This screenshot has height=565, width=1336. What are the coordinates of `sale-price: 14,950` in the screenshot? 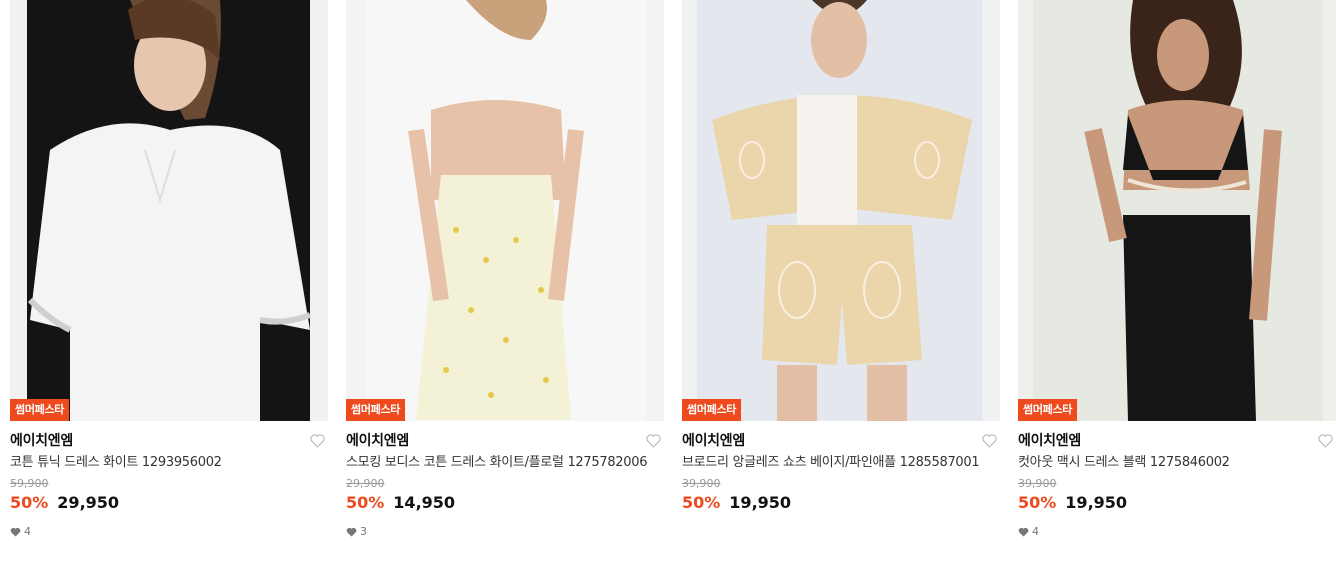 It's located at (424, 502).